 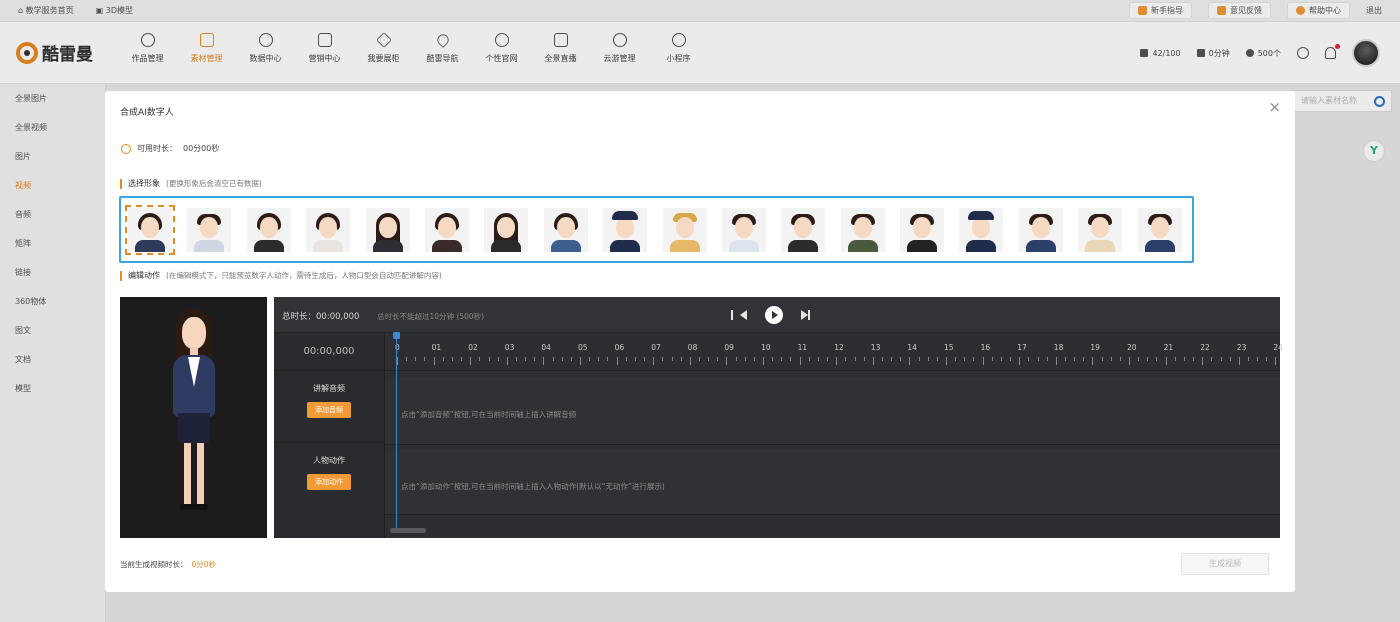 What do you see at coordinates (981, 229) in the screenshot?
I see `avatar-option-police-male` at bounding box center [981, 229].